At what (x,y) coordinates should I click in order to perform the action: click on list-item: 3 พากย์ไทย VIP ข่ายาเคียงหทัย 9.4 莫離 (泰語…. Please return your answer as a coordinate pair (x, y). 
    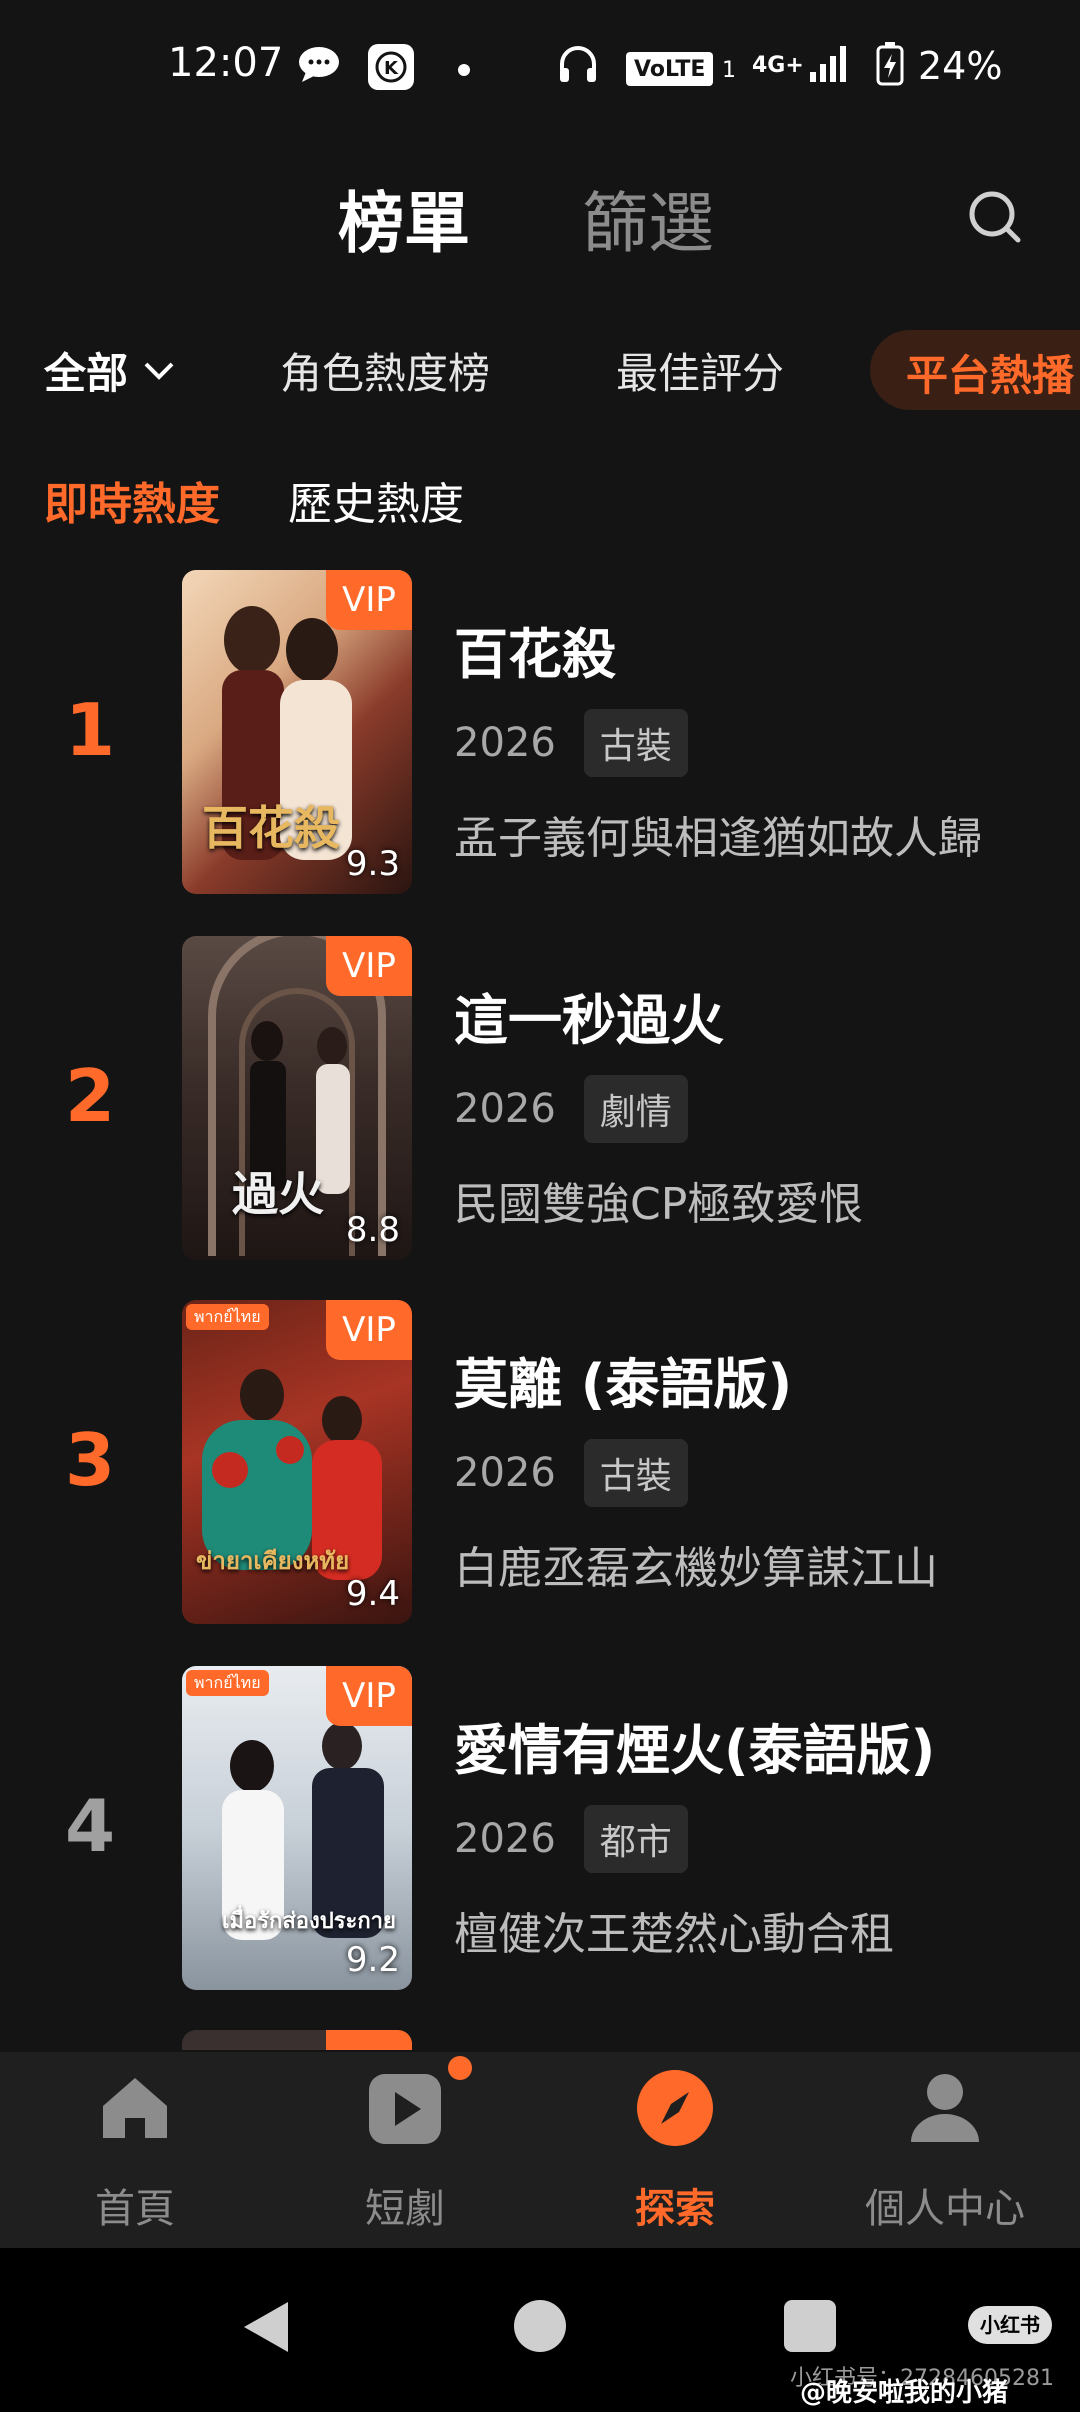
    Looking at the image, I should click on (540, 1465).